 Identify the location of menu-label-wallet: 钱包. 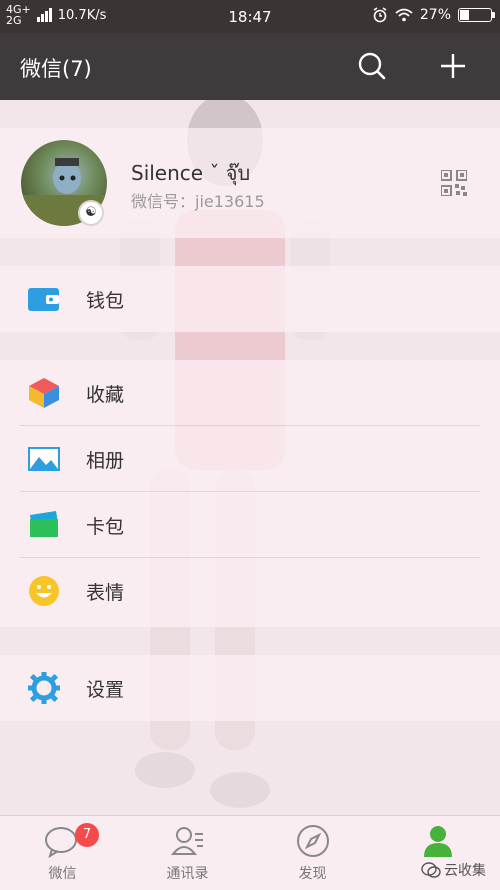
(105, 301).